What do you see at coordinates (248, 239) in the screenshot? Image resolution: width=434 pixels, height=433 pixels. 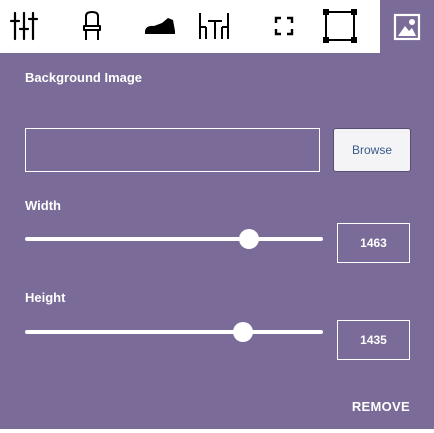 I see `width-slider-thumb` at bounding box center [248, 239].